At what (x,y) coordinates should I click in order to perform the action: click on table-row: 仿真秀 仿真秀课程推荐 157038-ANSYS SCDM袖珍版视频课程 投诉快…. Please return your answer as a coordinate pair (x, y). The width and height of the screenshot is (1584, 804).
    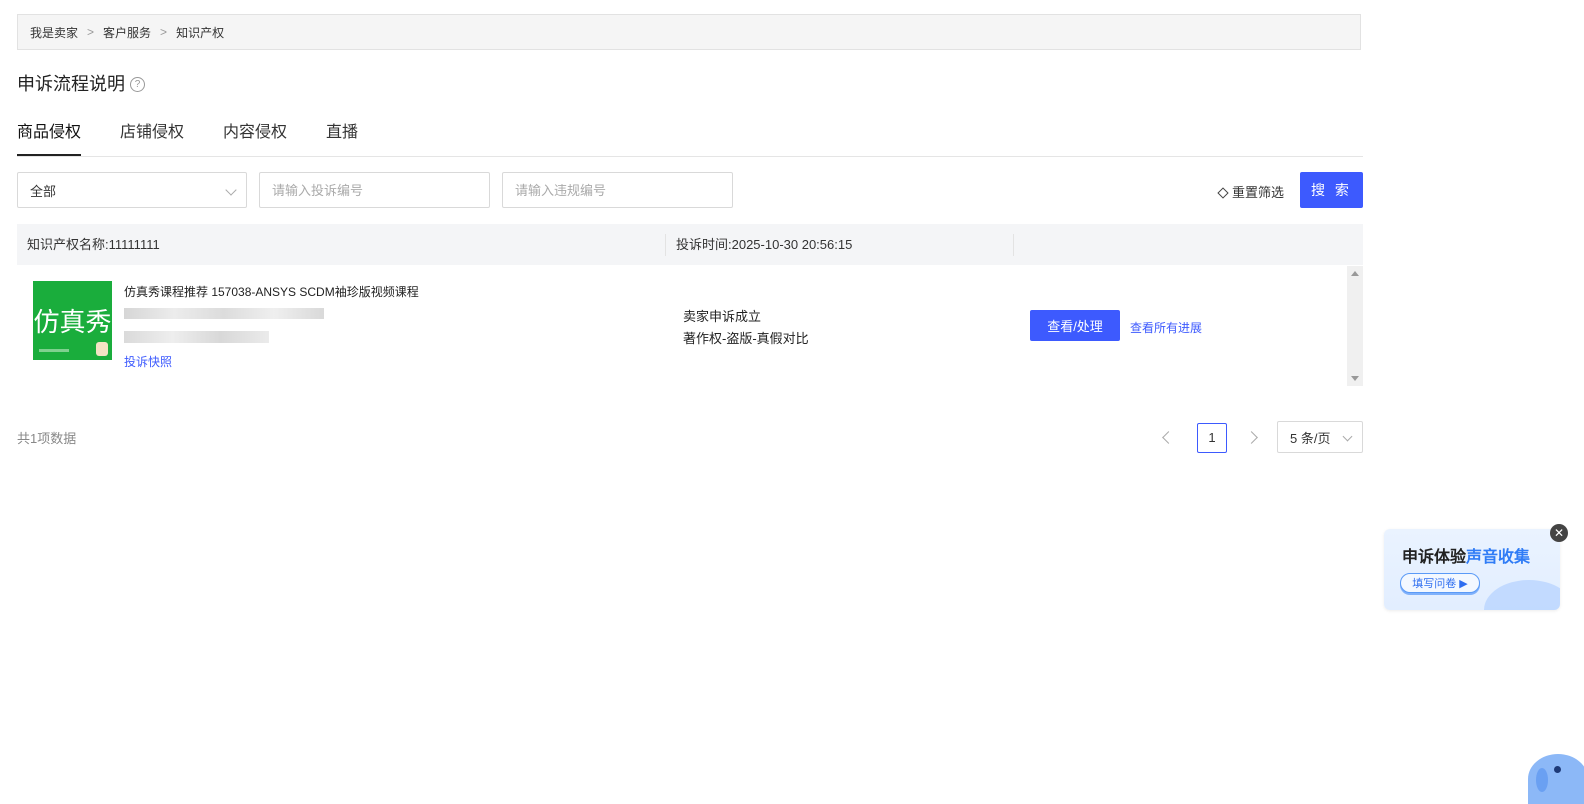
    Looking at the image, I should click on (690, 326).